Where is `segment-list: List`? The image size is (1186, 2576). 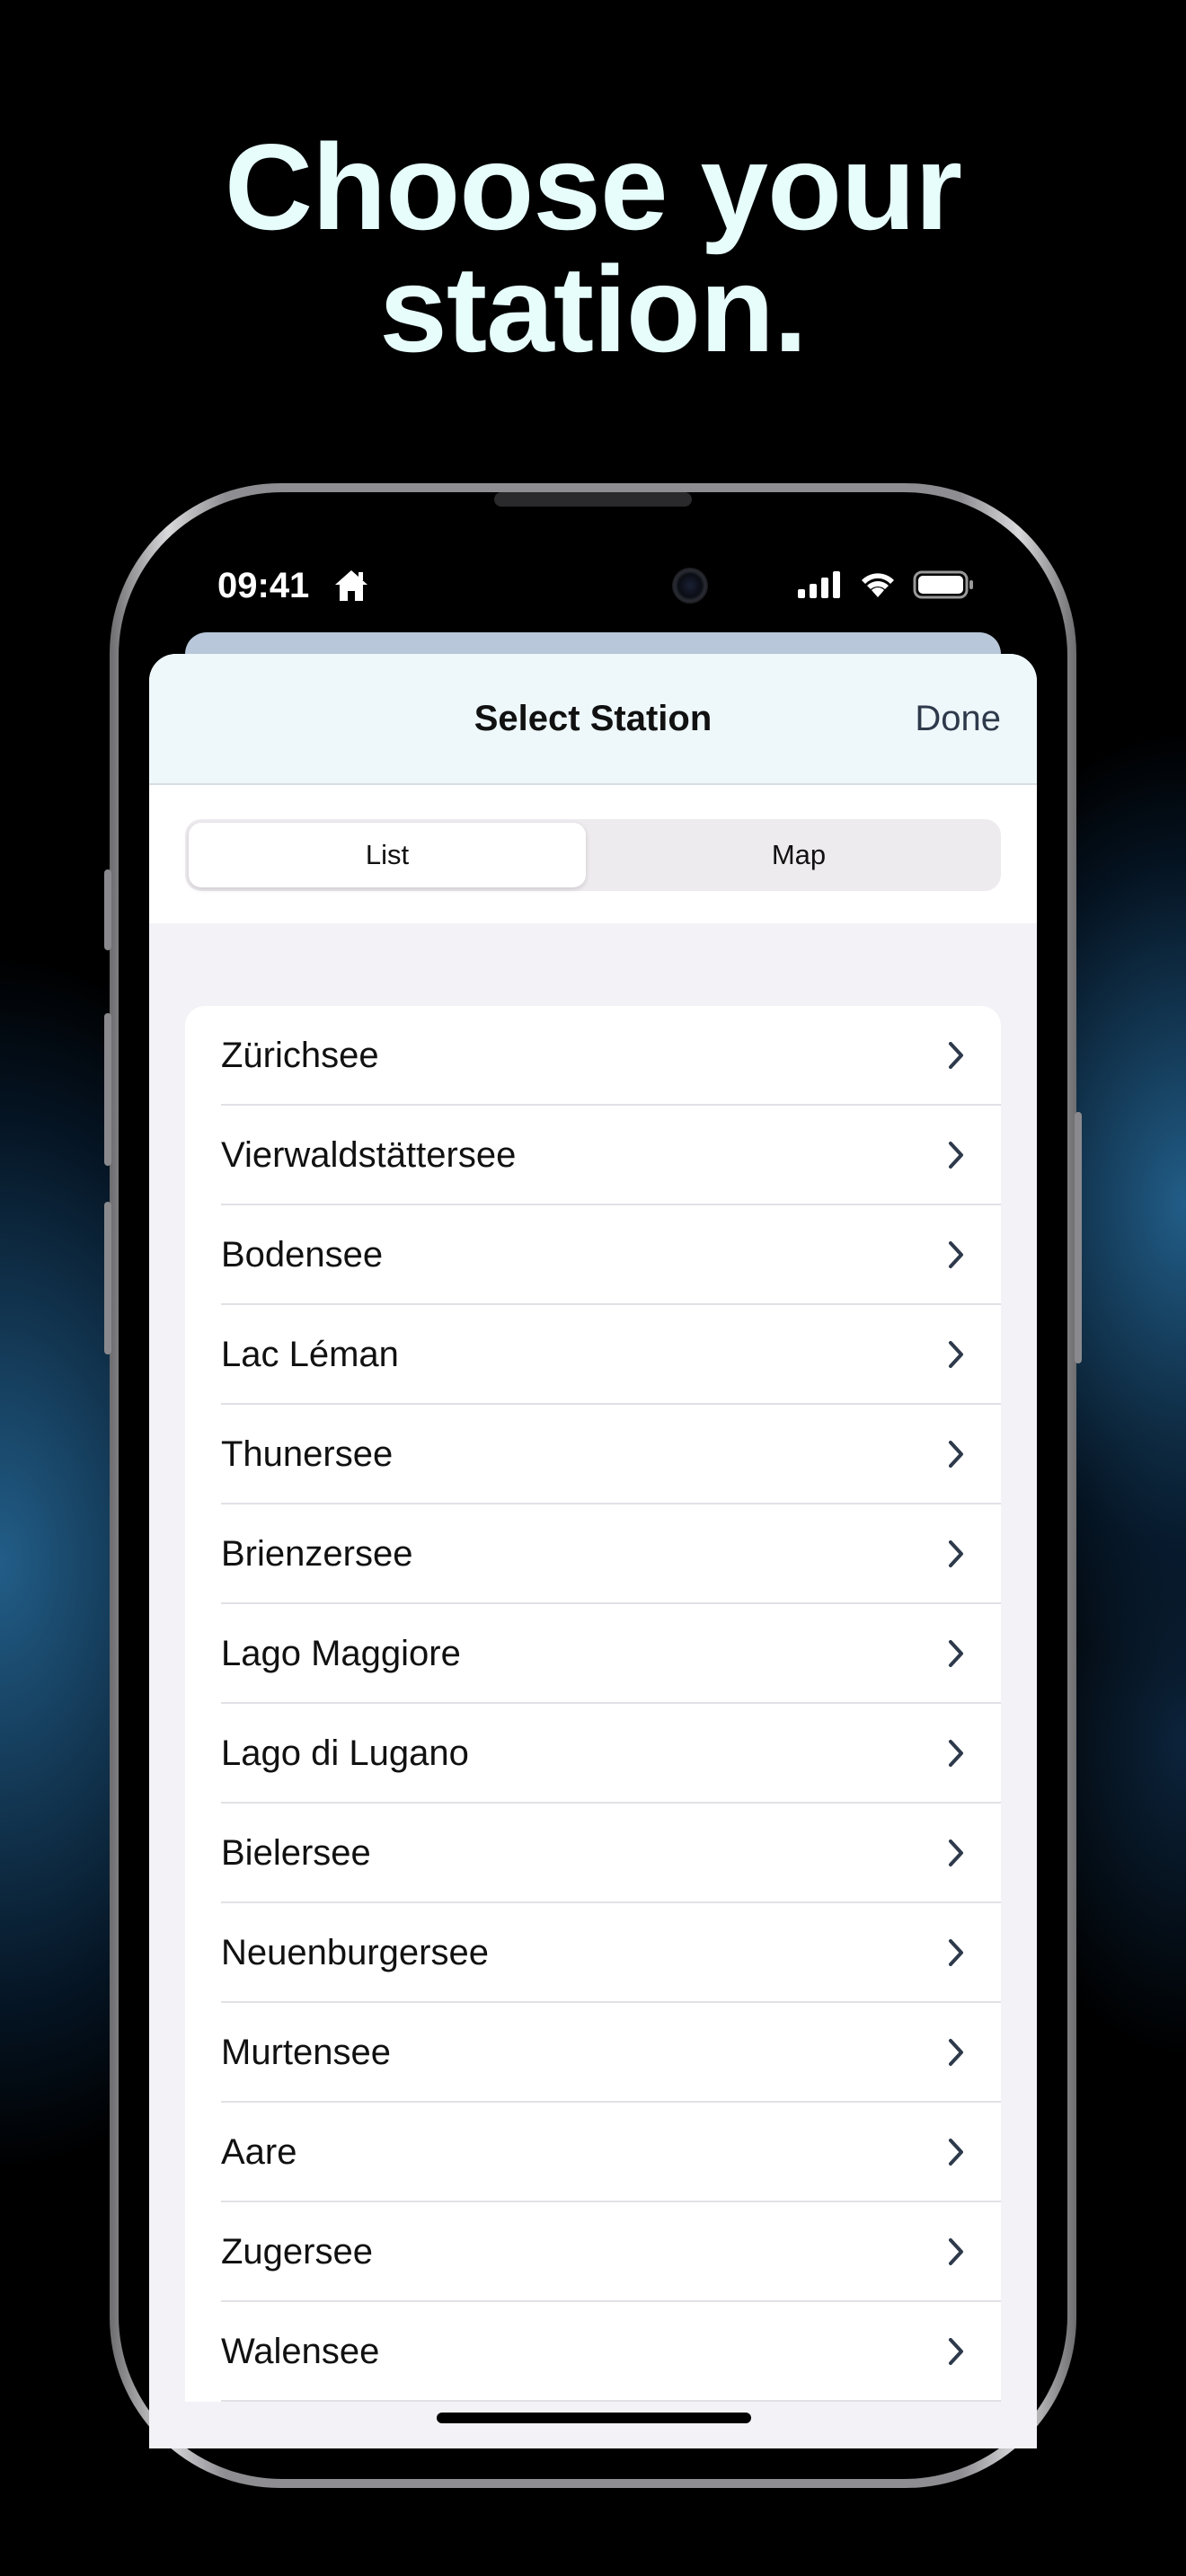 segment-list: List is located at coordinates (387, 855).